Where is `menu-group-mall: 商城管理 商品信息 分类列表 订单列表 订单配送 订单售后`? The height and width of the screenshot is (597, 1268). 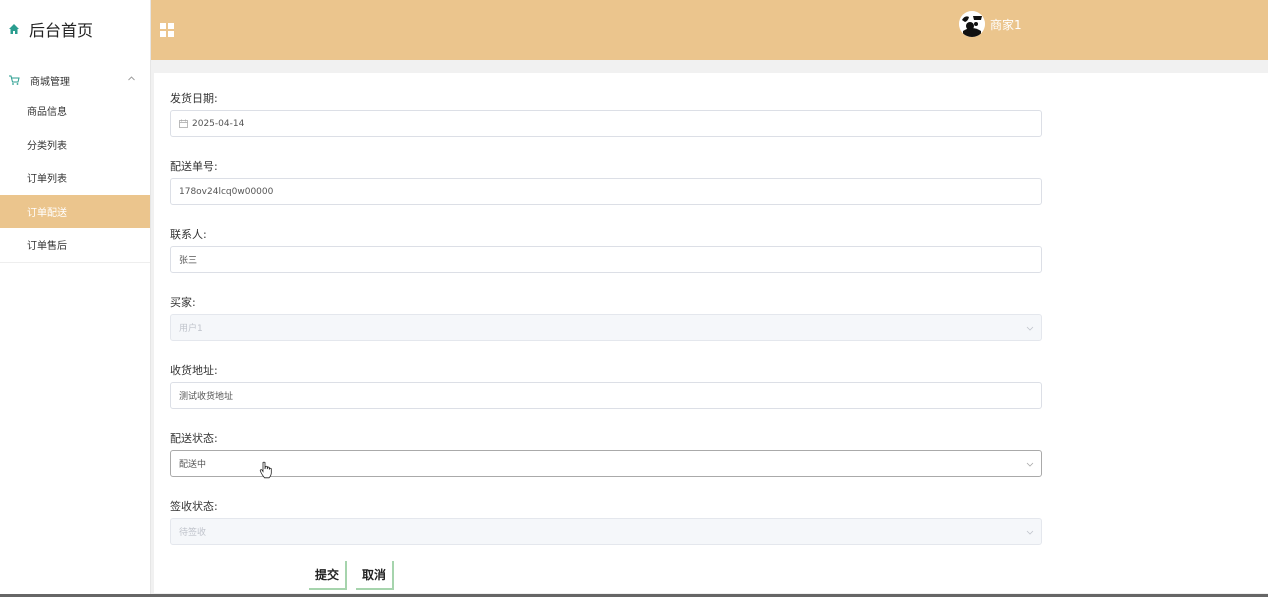 menu-group-mall: 商城管理 商品信息 分类列表 订单列表 订单配送 订单售后 is located at coordinates (75, 164).